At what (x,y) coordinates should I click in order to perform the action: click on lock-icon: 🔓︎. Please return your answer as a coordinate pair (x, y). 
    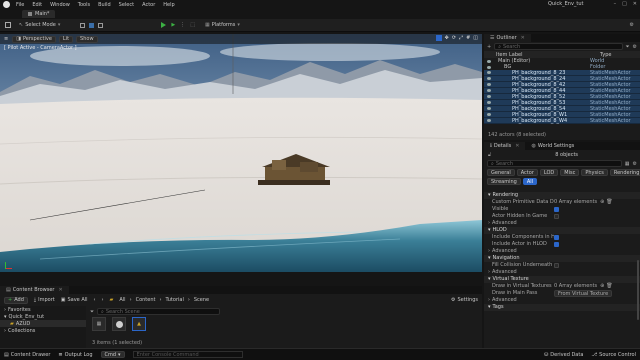
    Looking at the image, I should click on (489, 155).